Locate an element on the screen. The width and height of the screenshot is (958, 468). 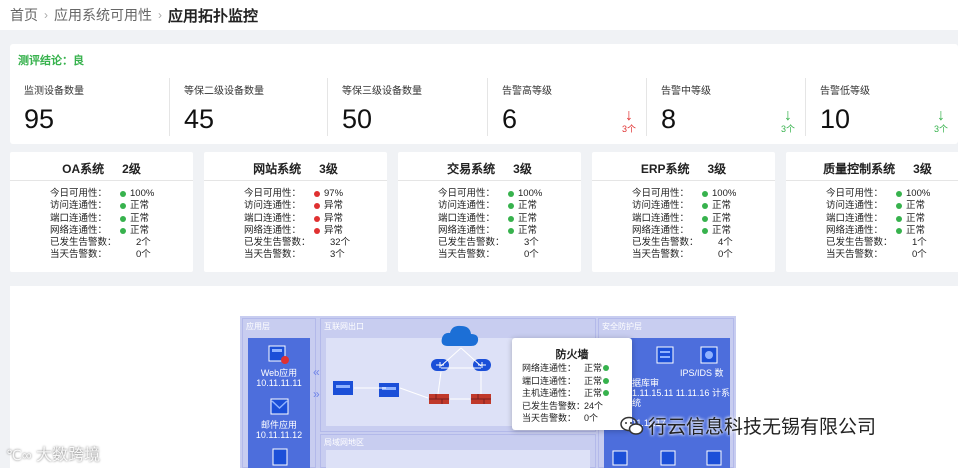
metric-label: 访问连通性： is located at coordinates (273, 206).